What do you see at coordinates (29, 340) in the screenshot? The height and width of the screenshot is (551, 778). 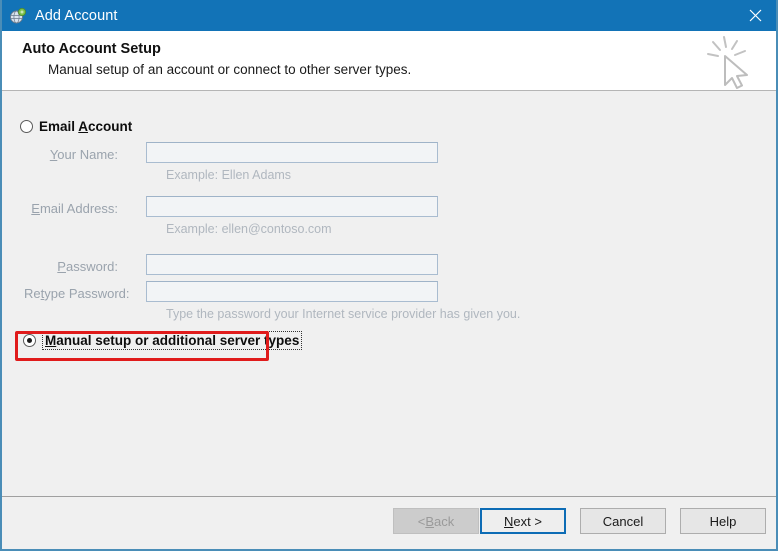 I see `radio-manual-setup-indicator` at bounding box center [29, 340].